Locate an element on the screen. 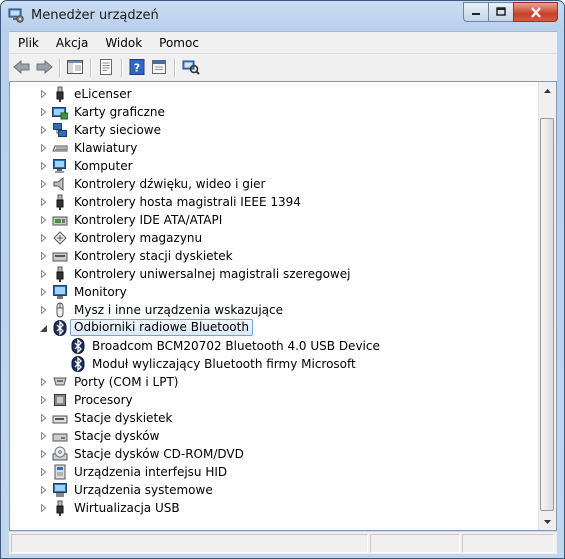  device-category-row: Mysz i inne urządzenia wskazujące is located at coordinates (274, 310).